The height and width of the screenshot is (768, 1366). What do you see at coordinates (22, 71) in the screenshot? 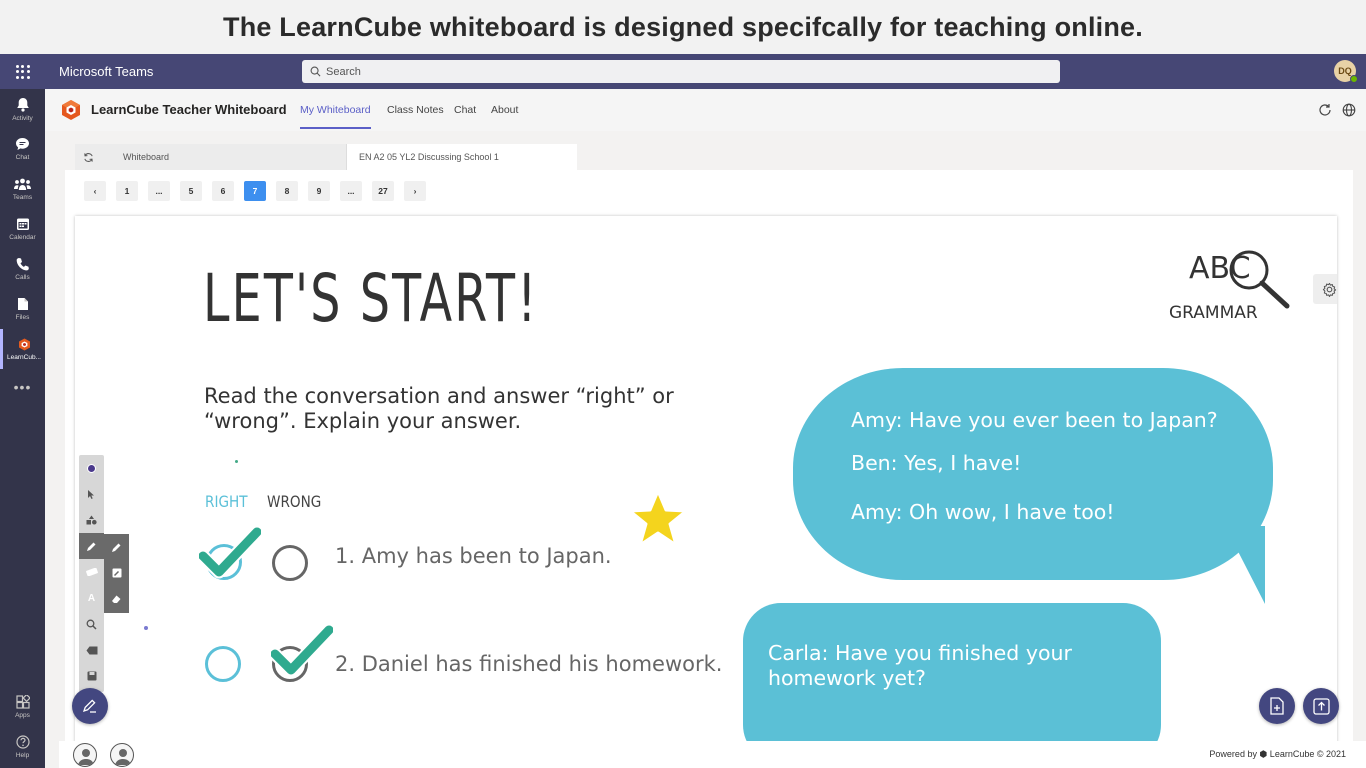
I see `app-launcher-icon` at bounding box center [22, 71].